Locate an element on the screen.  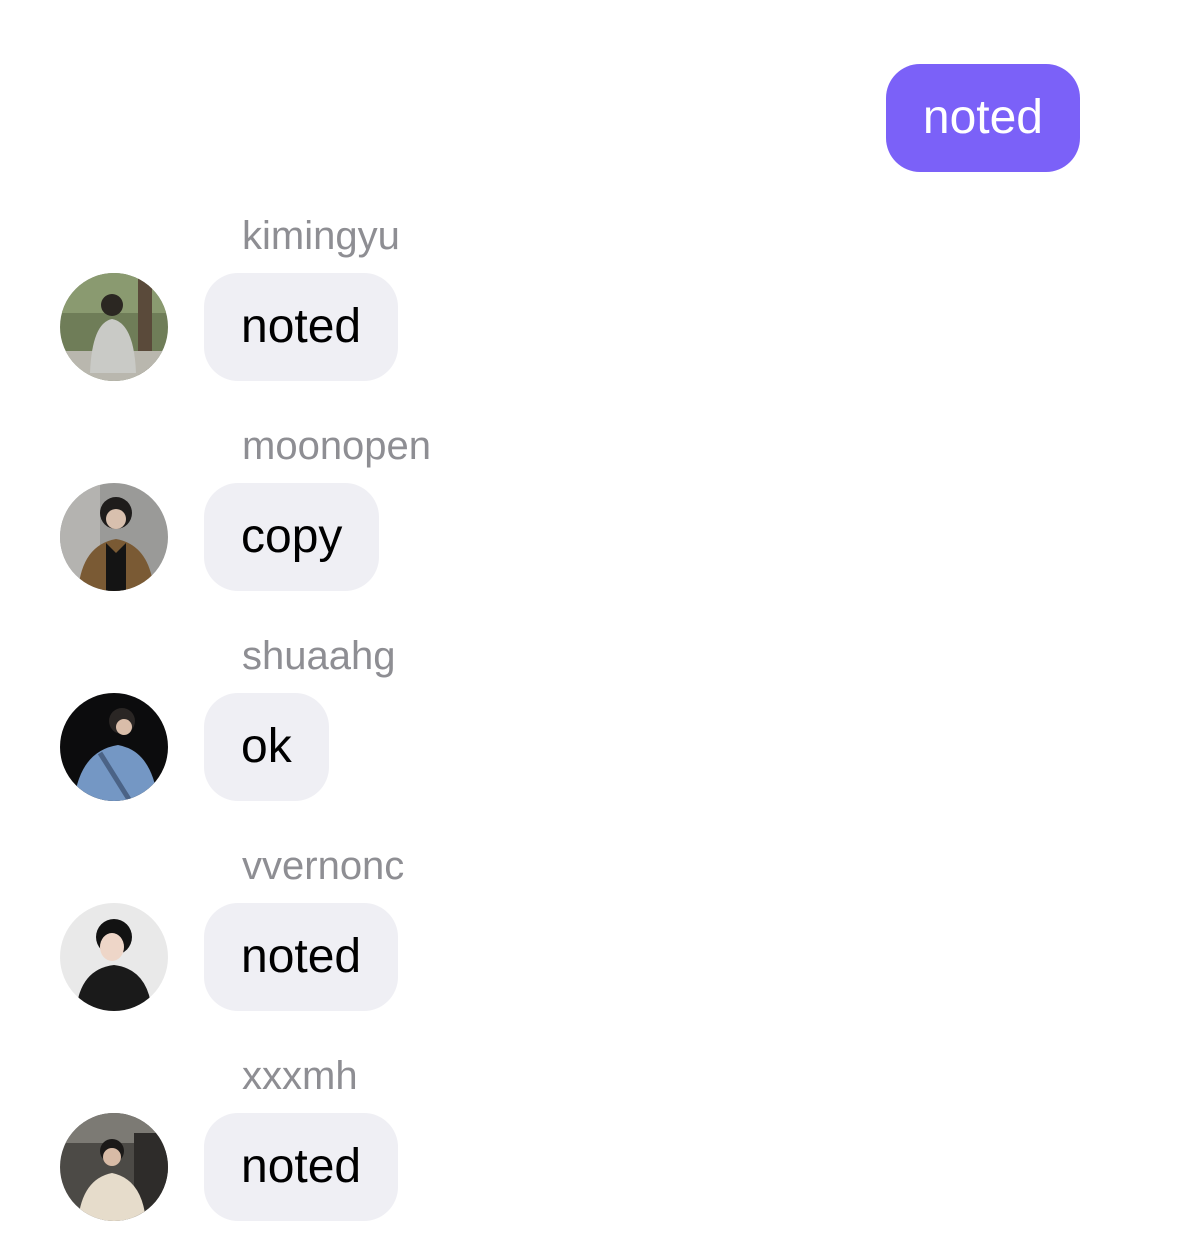
incoming-message-bubble: ok is located at coordinates (266, 747).